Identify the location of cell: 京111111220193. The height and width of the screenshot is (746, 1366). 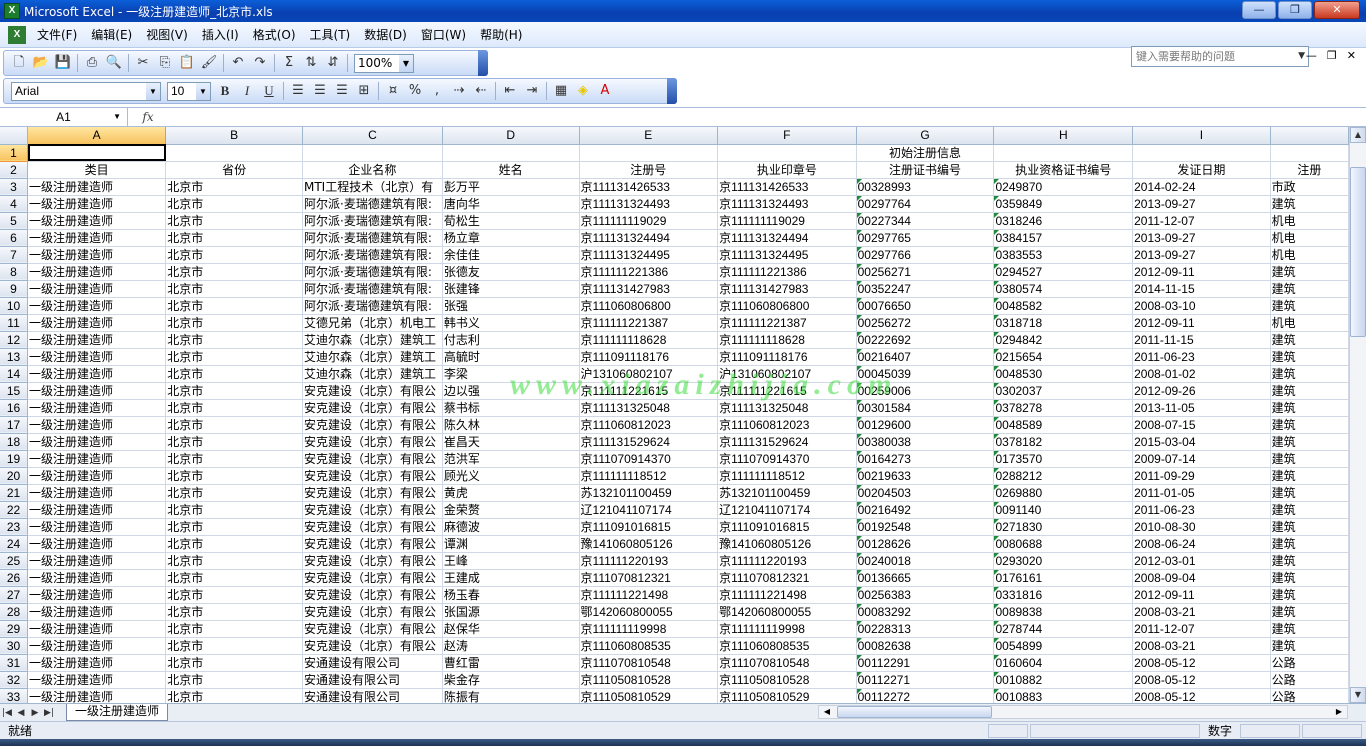
(649, 561).